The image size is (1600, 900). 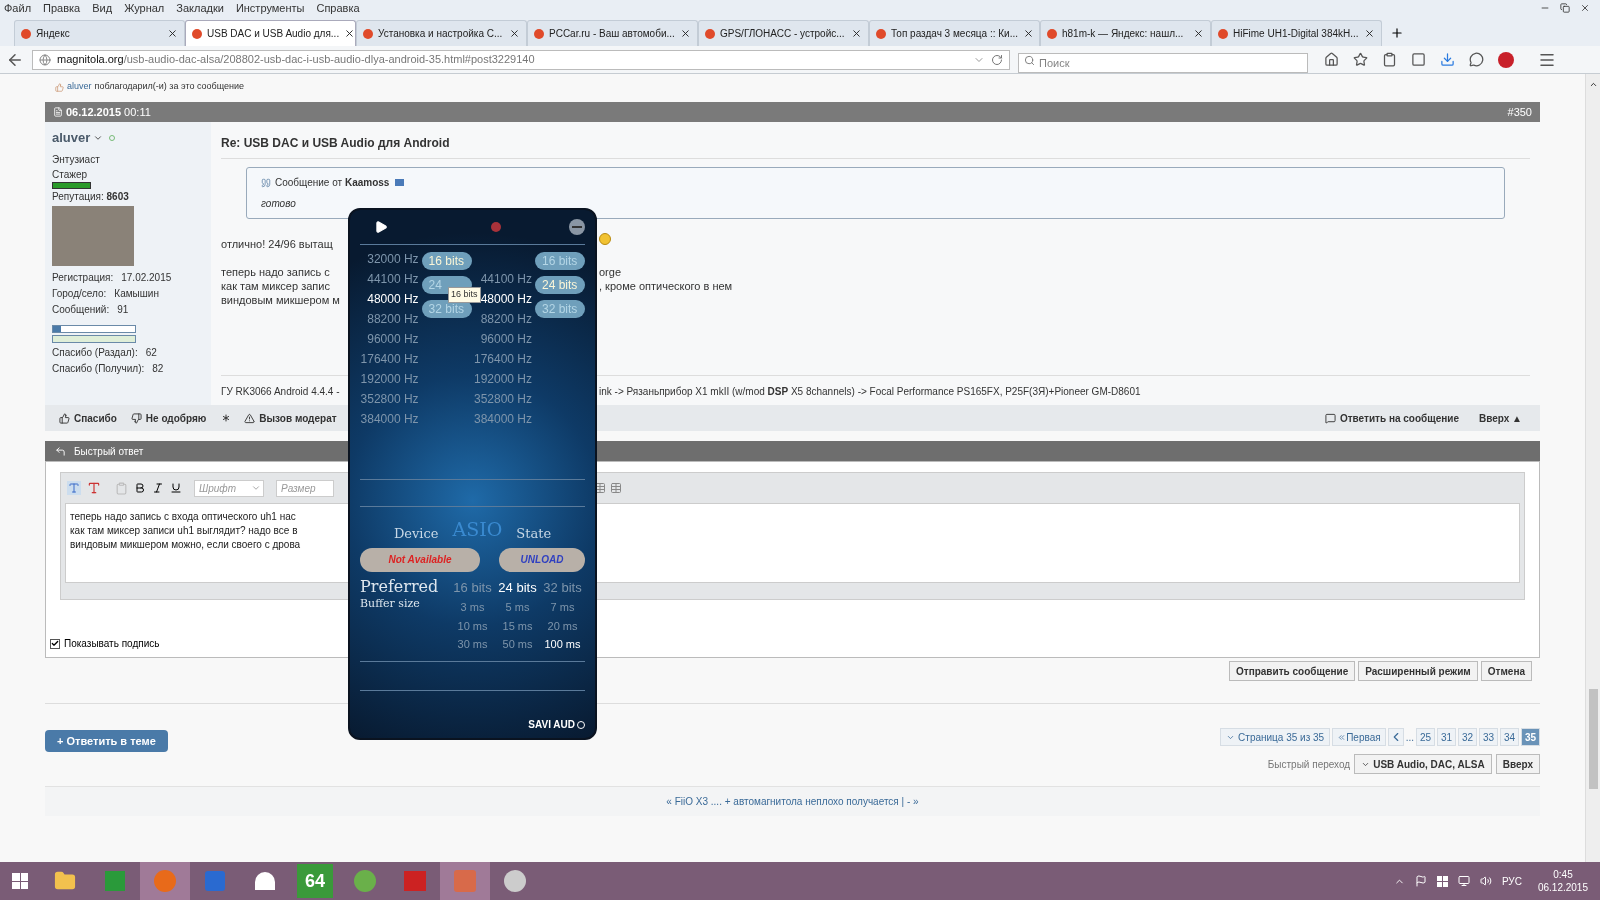 What do you see at coordinates (600, 488) in the screenshot?
I see `table-icon` at bounding box center [600, 488].